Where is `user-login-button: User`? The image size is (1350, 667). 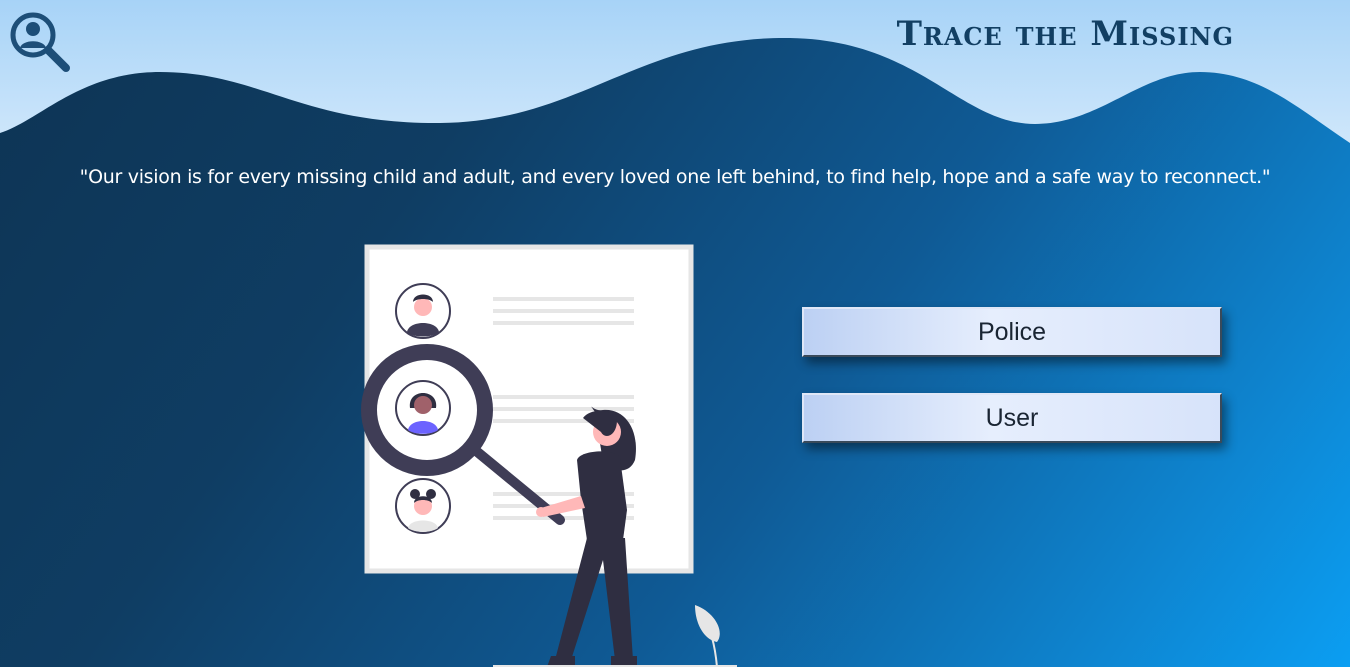 user-login-button: User is located at coordinates (1012, 418).